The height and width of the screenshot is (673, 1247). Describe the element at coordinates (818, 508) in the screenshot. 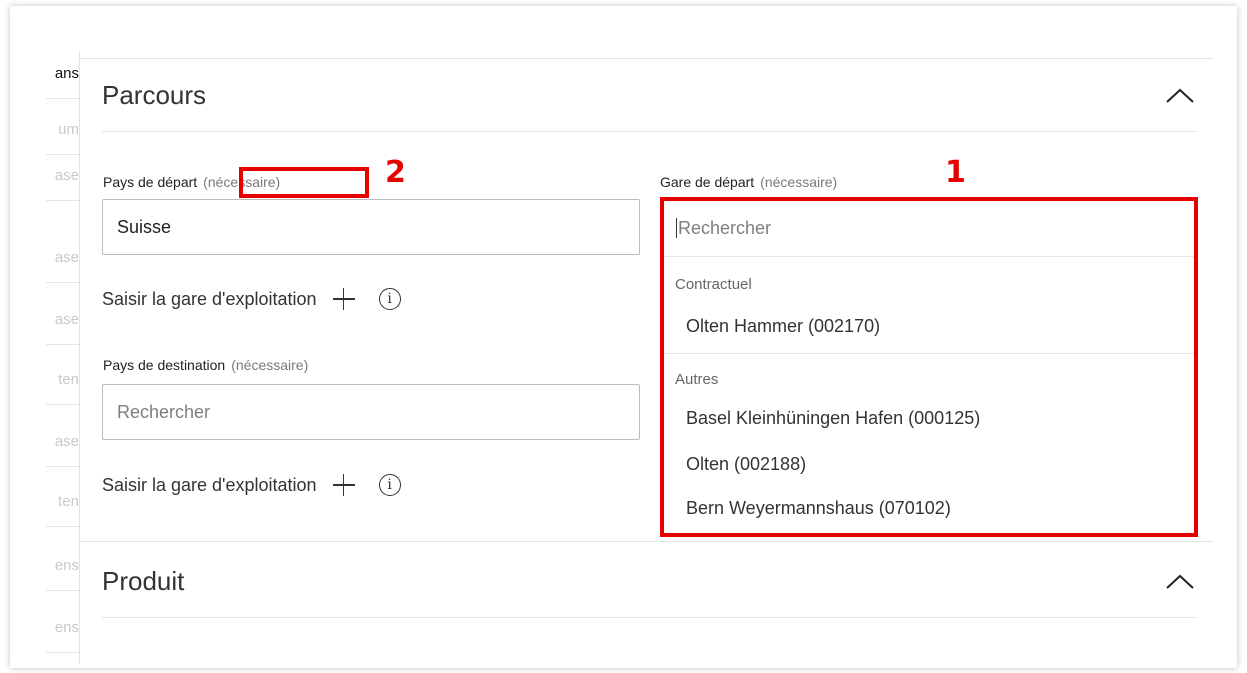

I see `station-option: Bern Weyermannshaus (070102)` at that location.